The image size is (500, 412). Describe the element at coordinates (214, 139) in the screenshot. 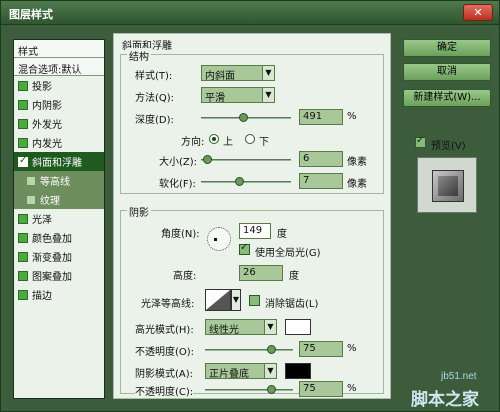

I see `direction-up-radio` at that location.